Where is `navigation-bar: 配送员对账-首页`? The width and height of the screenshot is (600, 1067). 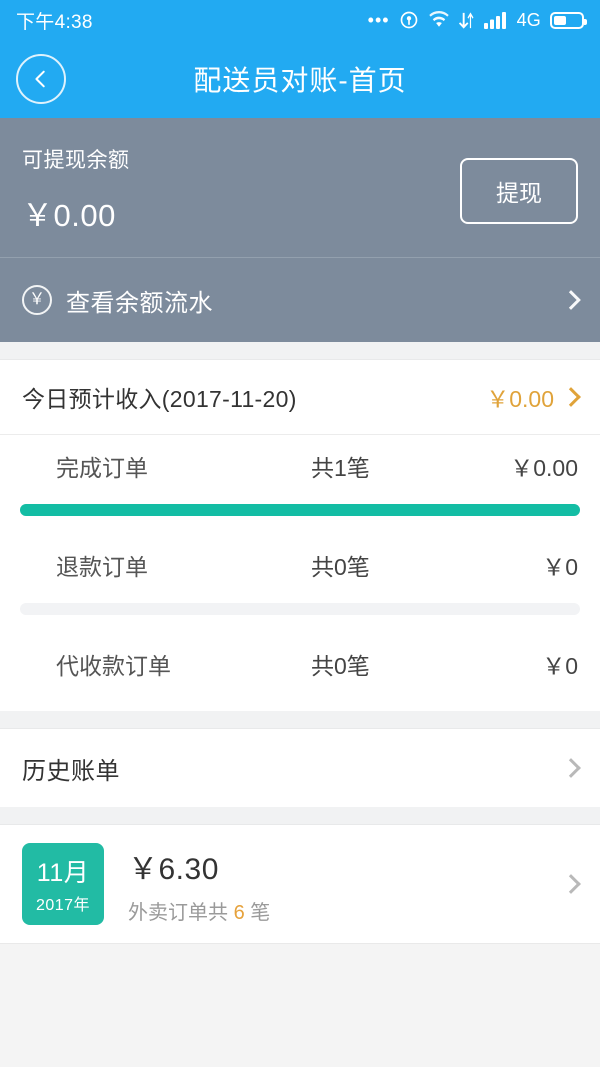 navigation-bar: 配送员对账-首页 is located at coordinates (300, 79).